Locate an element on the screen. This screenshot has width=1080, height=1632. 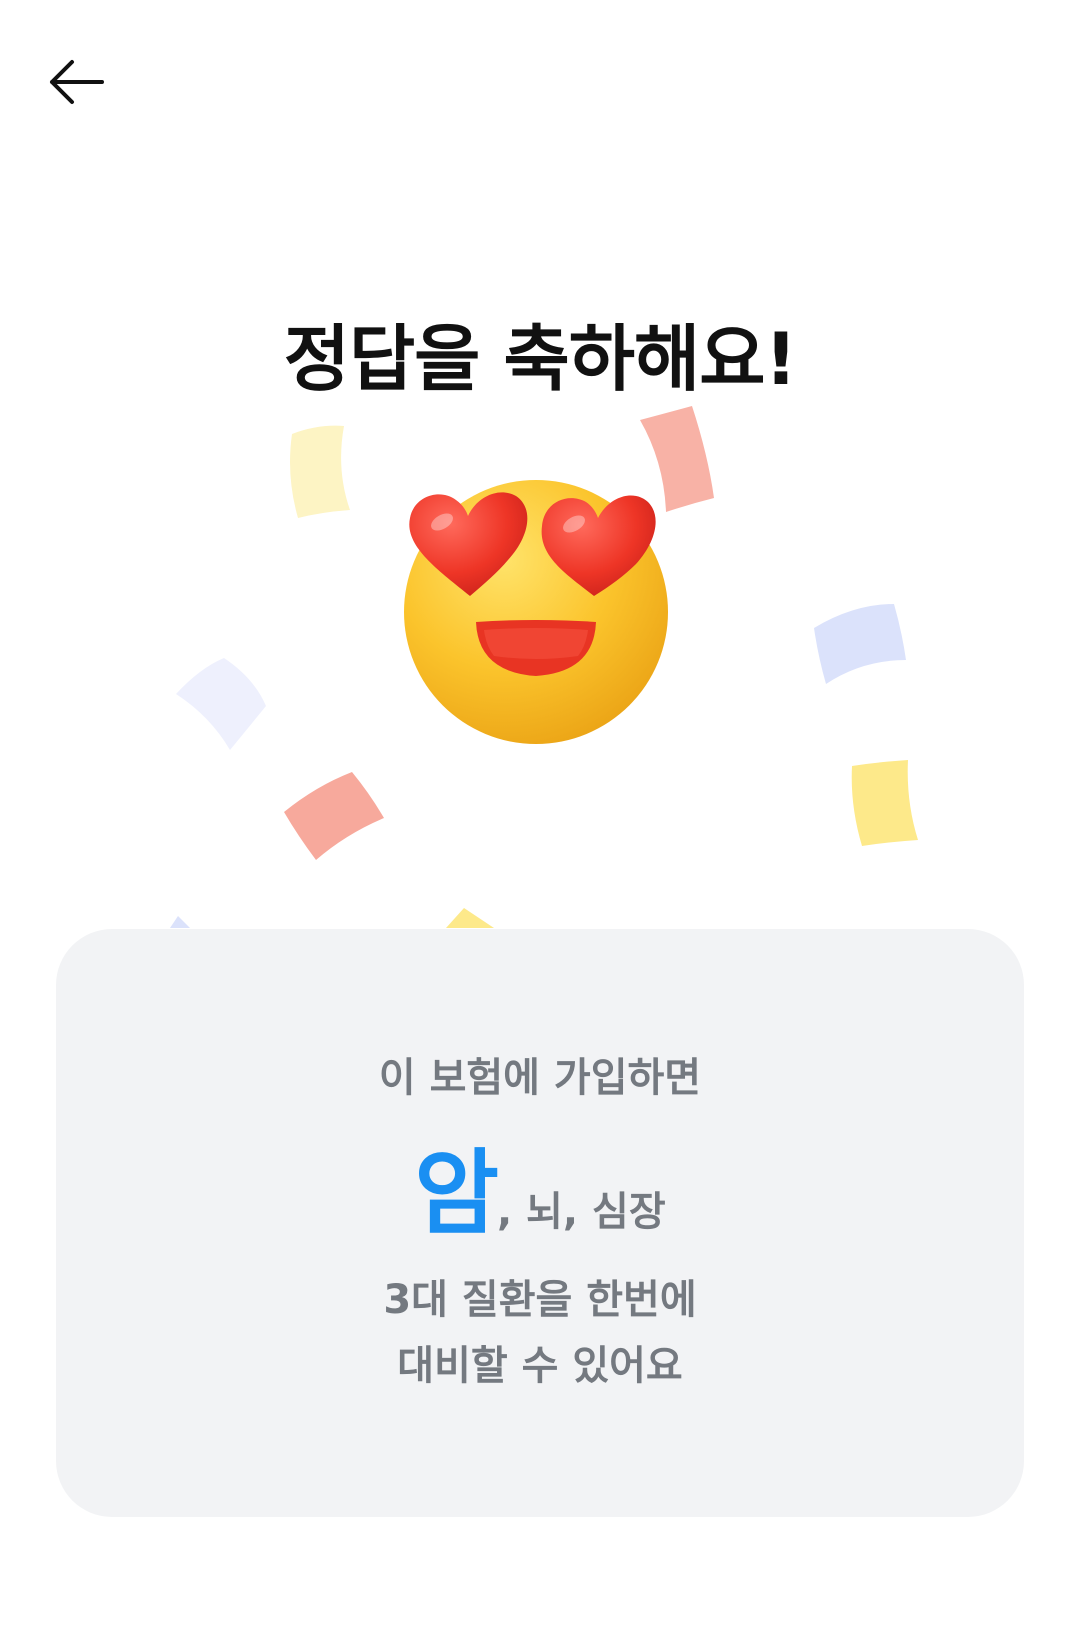
disease-highlight-row: 암, 뇌, 심장 is located at coordinates (540, 1185).